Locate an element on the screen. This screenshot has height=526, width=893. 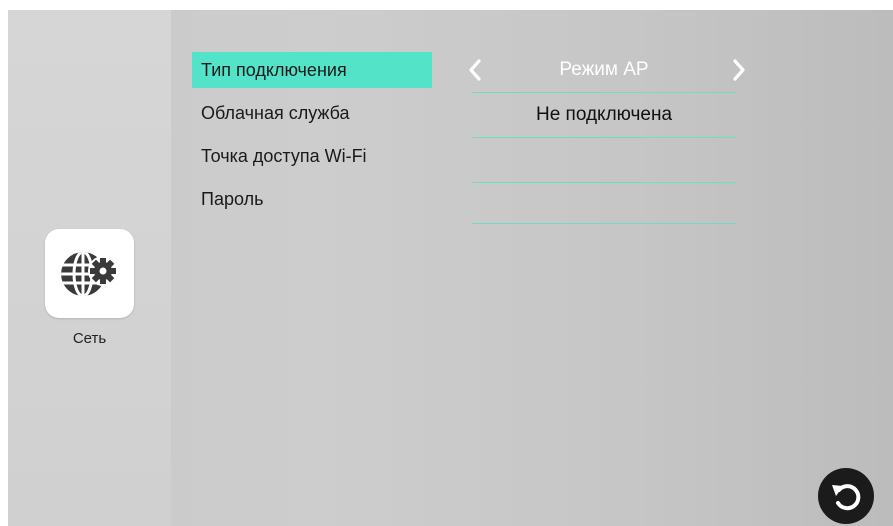
menu-item-wifi-access-point: Точка доступа Wi-Fi is located at coordinates (312, 156).